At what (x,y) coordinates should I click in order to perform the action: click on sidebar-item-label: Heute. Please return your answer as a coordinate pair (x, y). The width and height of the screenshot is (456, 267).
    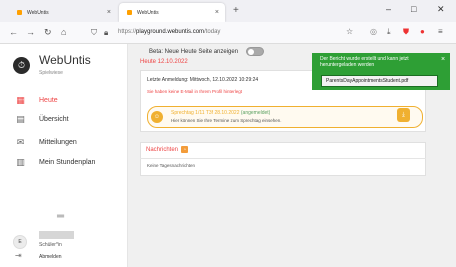
    Looking at the image, I should click on (48, 100).